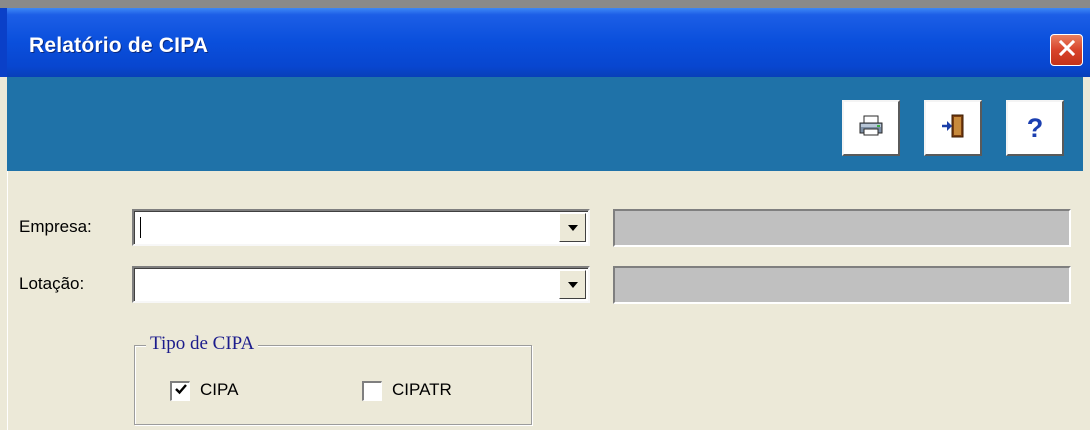  I want to click on exit-door-icon, so click(953, 128).